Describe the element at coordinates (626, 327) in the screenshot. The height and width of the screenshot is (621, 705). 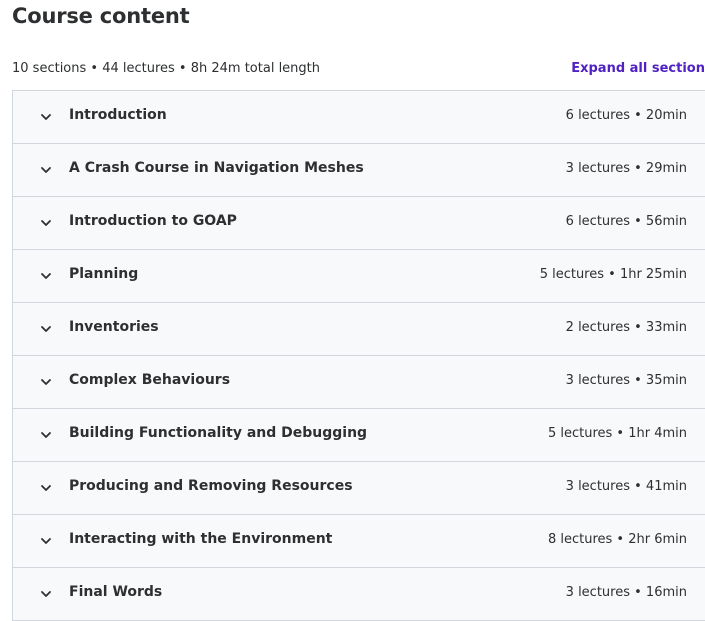
I see `section-meta: 2 lectures • 33min` at that location.